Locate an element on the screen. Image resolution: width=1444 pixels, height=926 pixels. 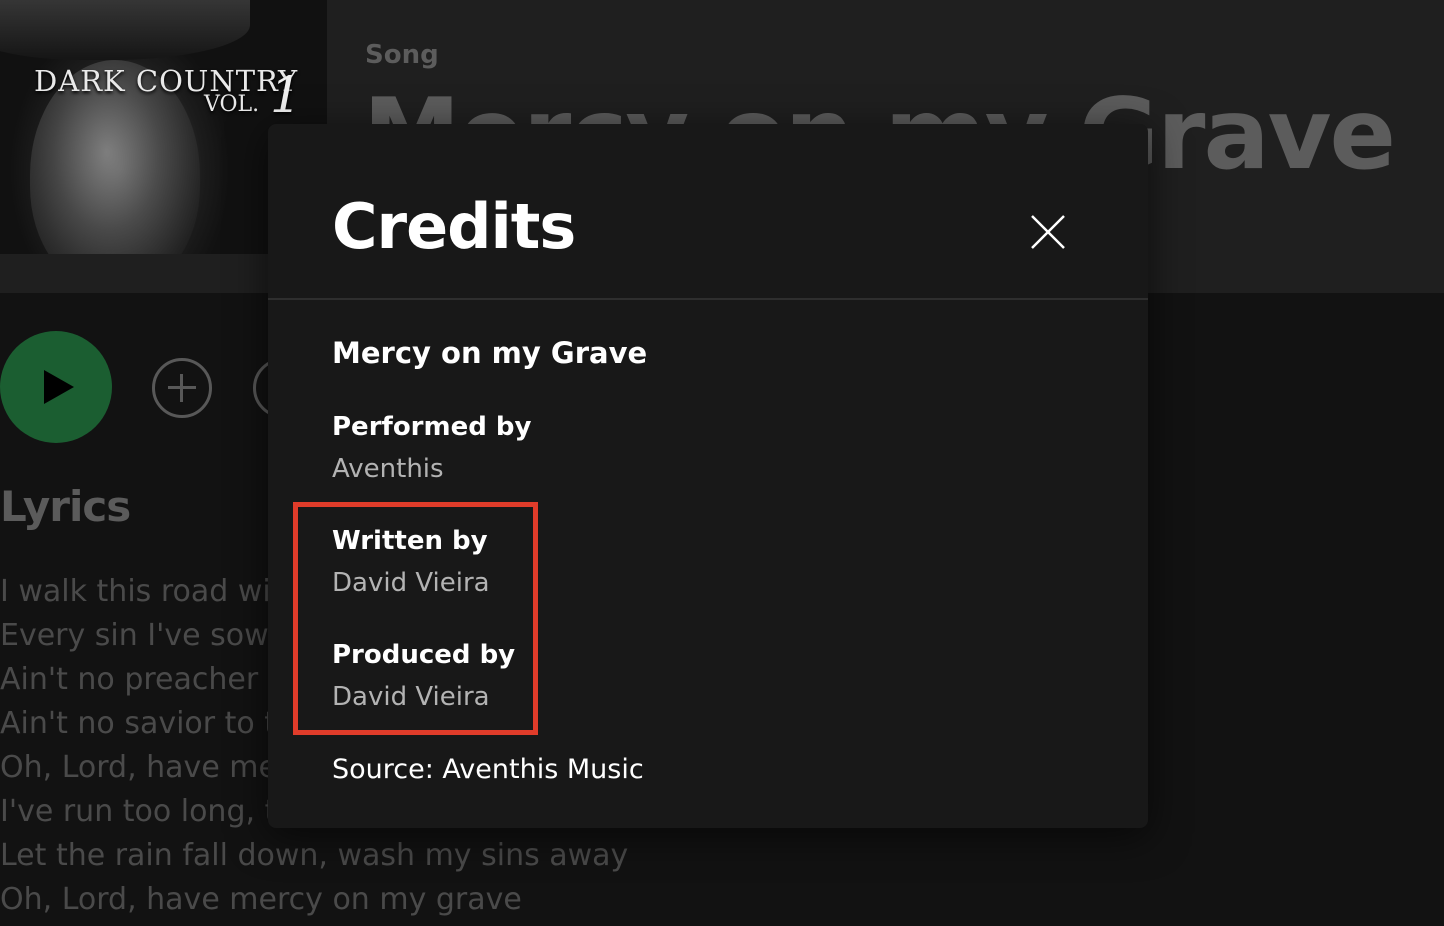
close-icon is located at coordinates (1048, 232).